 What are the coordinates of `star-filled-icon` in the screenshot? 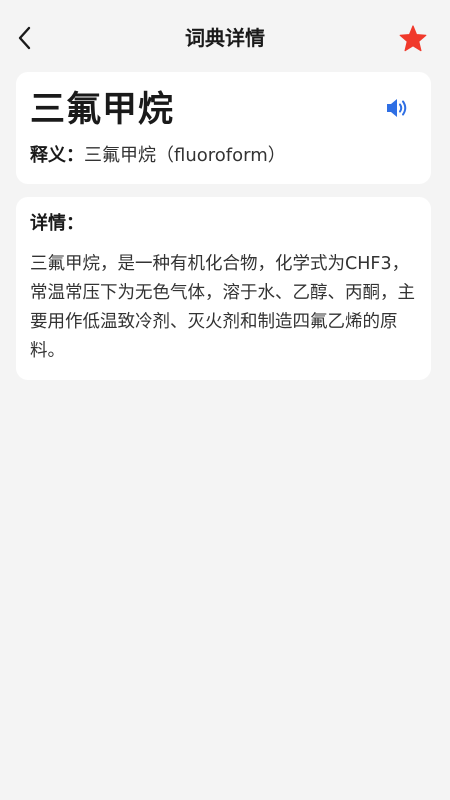 It's located at (413, 37).